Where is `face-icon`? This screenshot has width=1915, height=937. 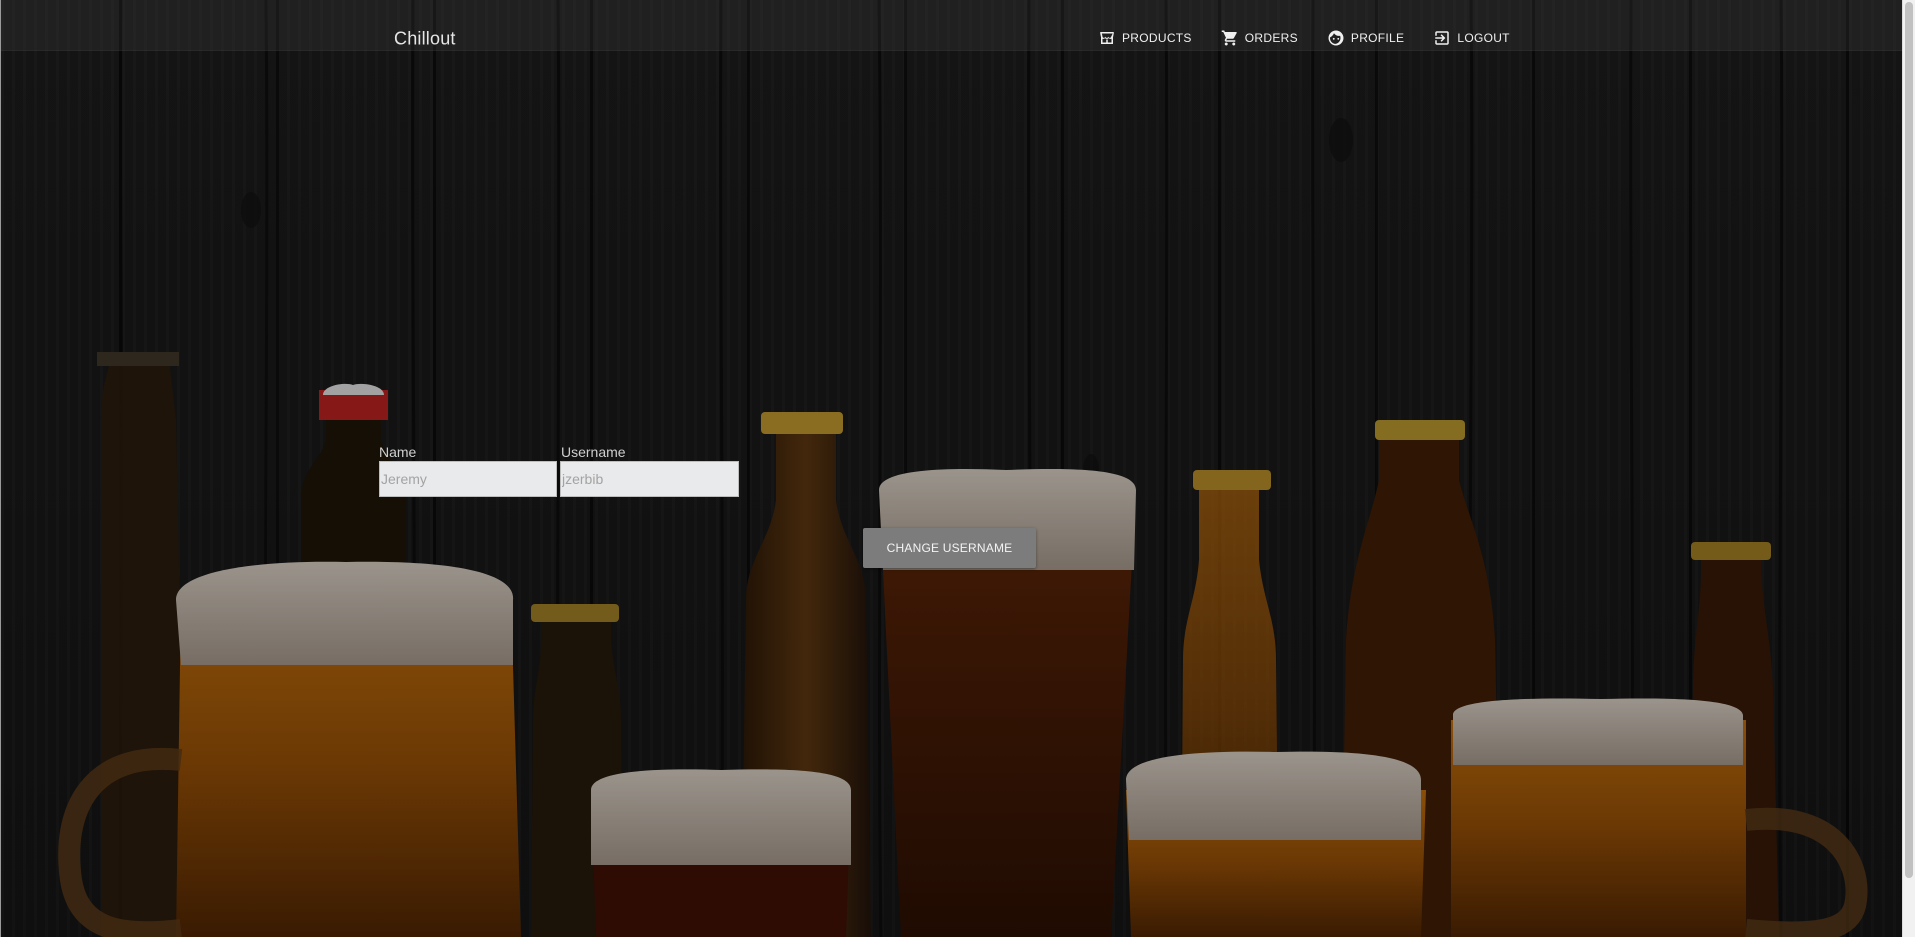
face-icon is located at coordinates (1336, 38).